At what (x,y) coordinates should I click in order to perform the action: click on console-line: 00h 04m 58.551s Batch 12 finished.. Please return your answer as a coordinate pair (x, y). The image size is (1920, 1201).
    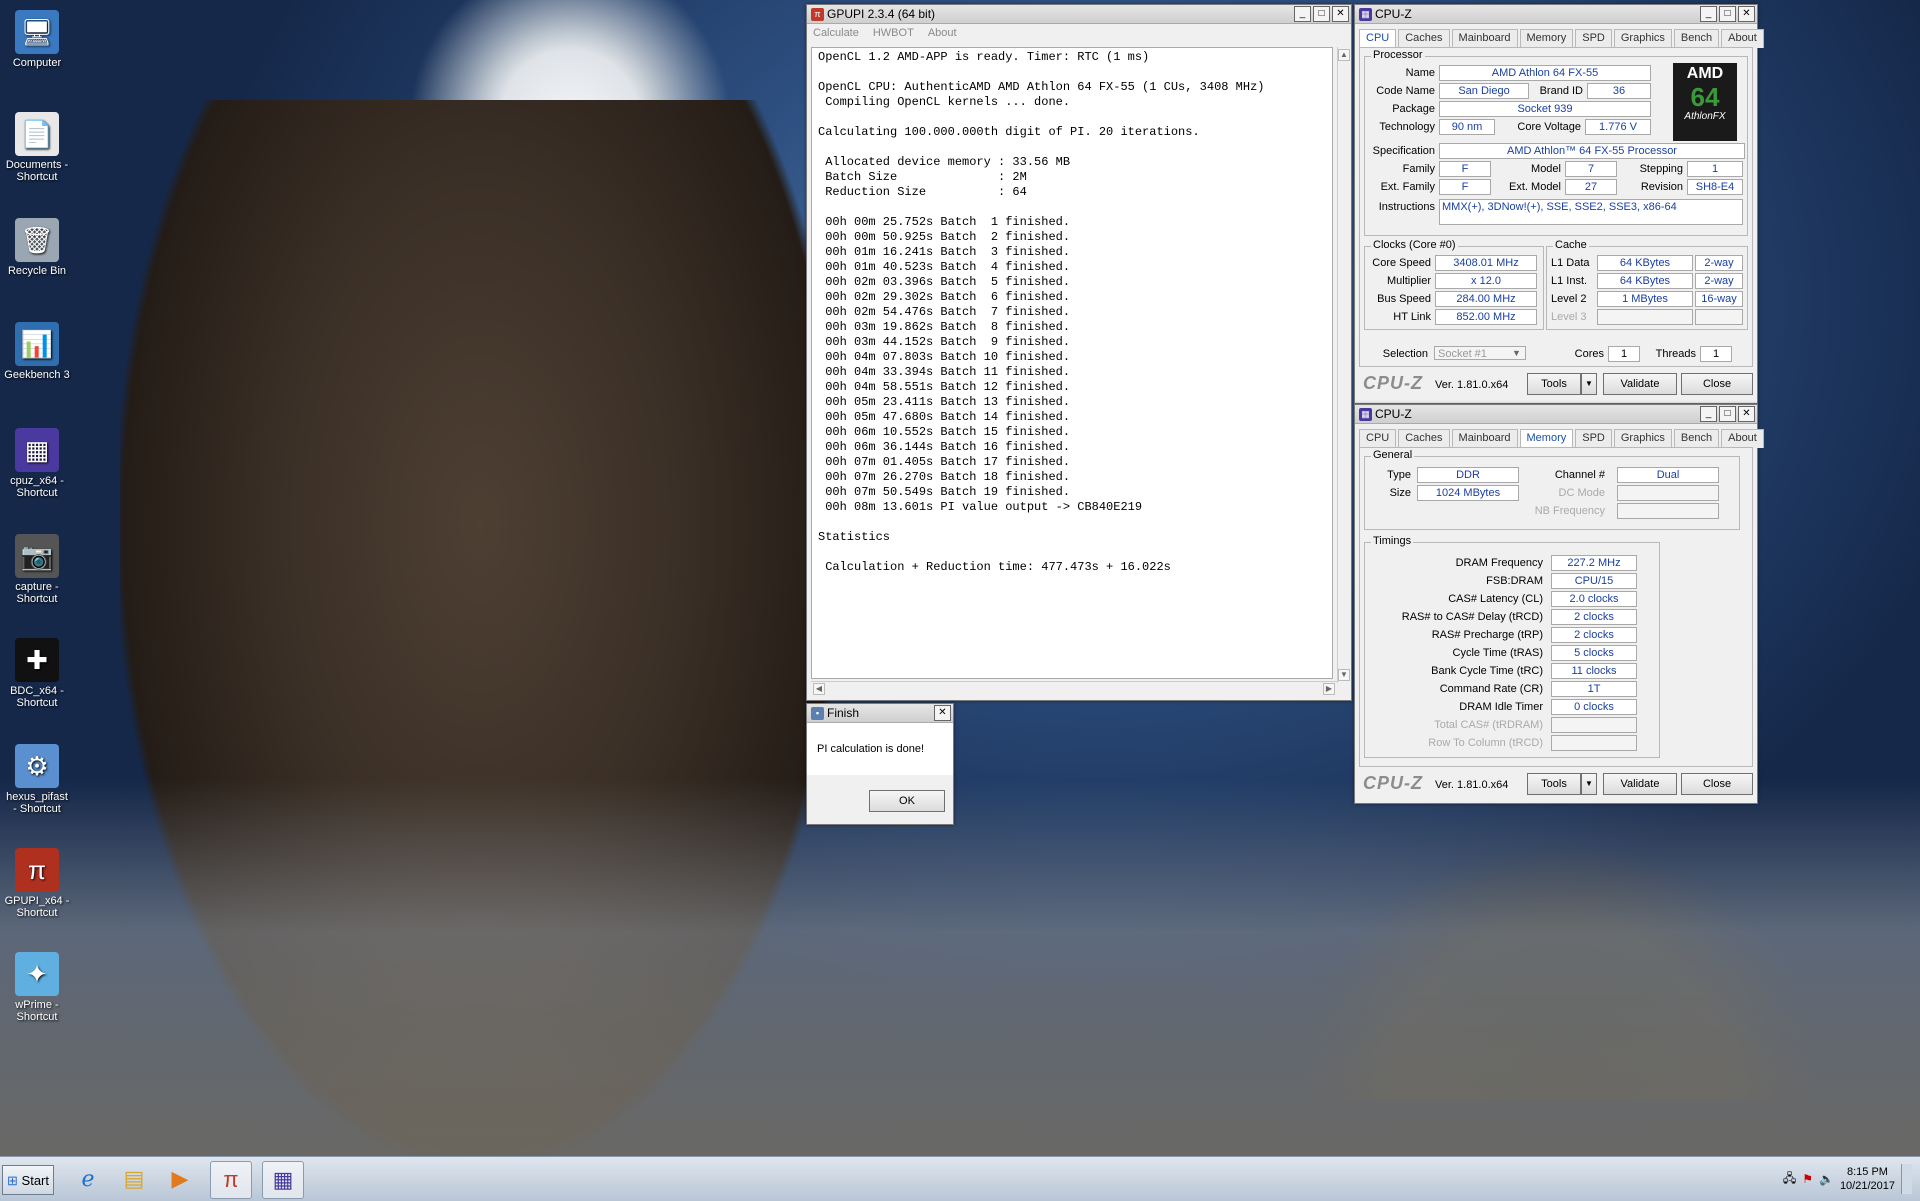
    Looking at the image, I should click on (944, 387).